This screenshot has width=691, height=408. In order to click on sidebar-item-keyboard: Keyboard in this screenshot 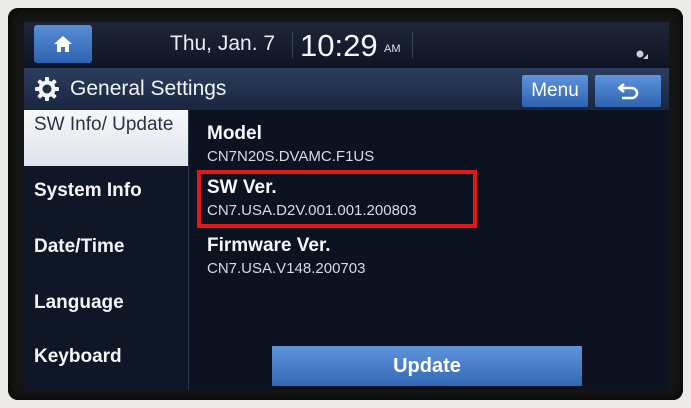, I will do `click(106, 362)`.